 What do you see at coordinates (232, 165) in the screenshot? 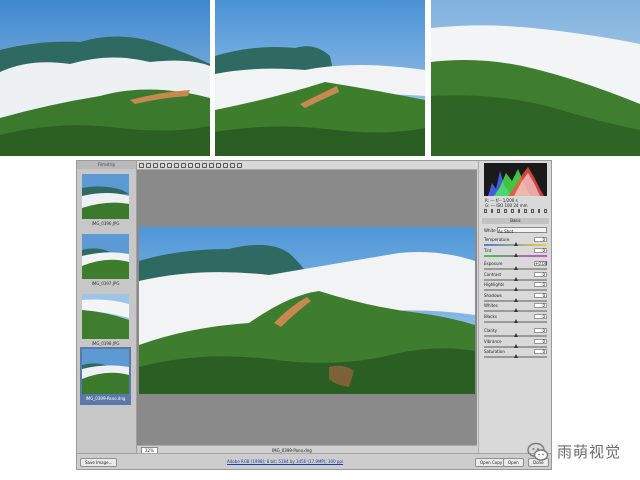
I see `rotate-left-icon` at bounding box center [232, 165].